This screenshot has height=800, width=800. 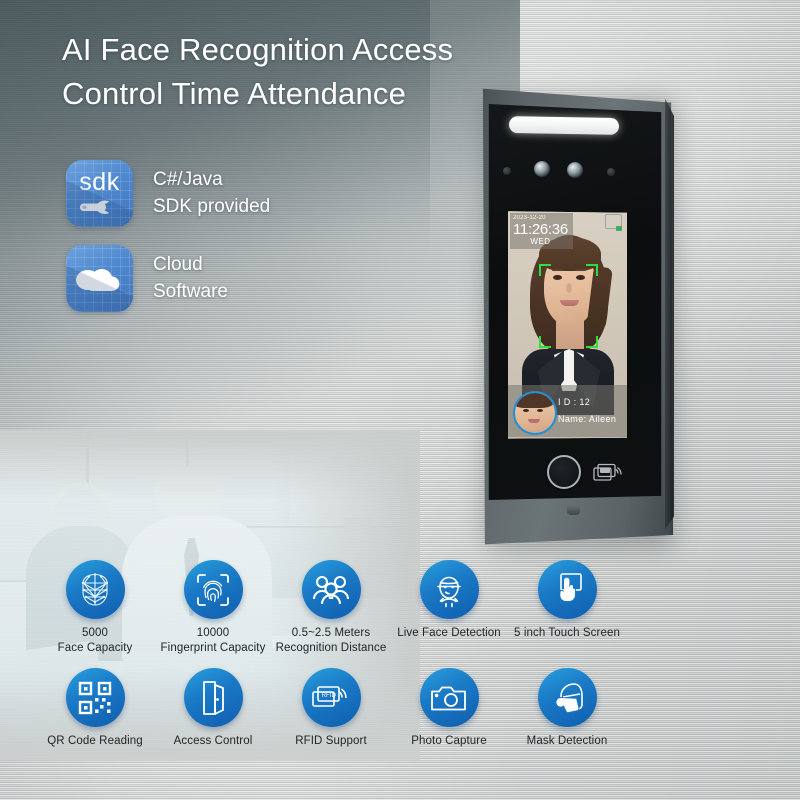 I want to click on feature-mask-detection: Mask Detection, so click(x=567, y=708).